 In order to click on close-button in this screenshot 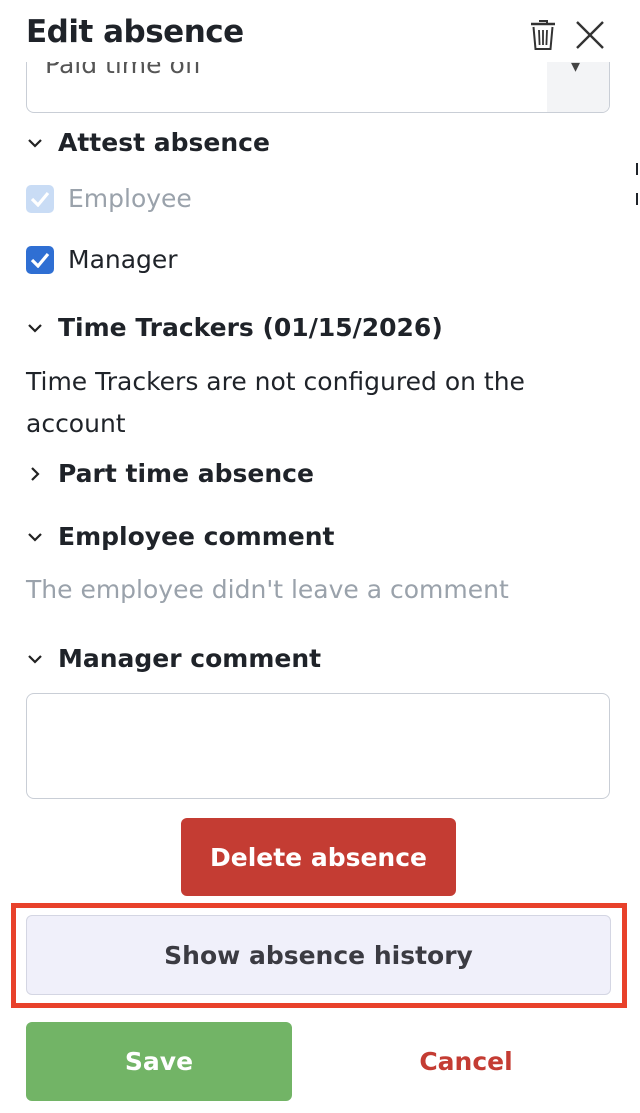, I will do `click(590, 35)`.